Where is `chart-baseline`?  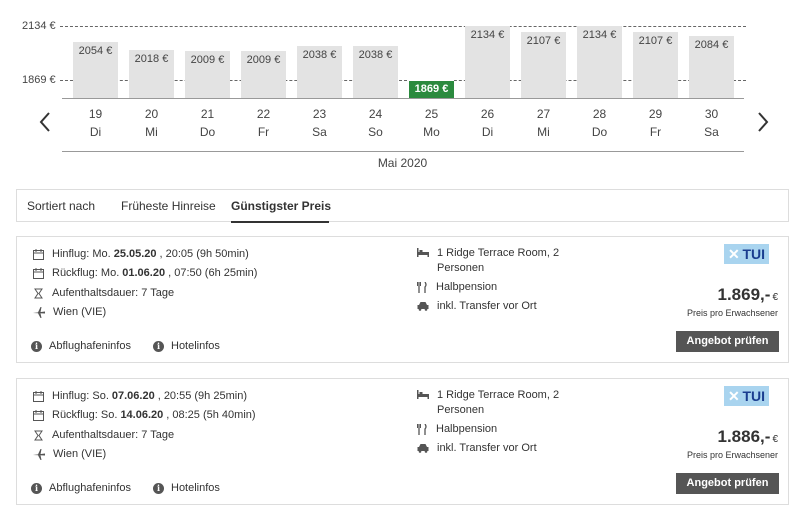 chart-baseline is located at coordinates (403, 98).